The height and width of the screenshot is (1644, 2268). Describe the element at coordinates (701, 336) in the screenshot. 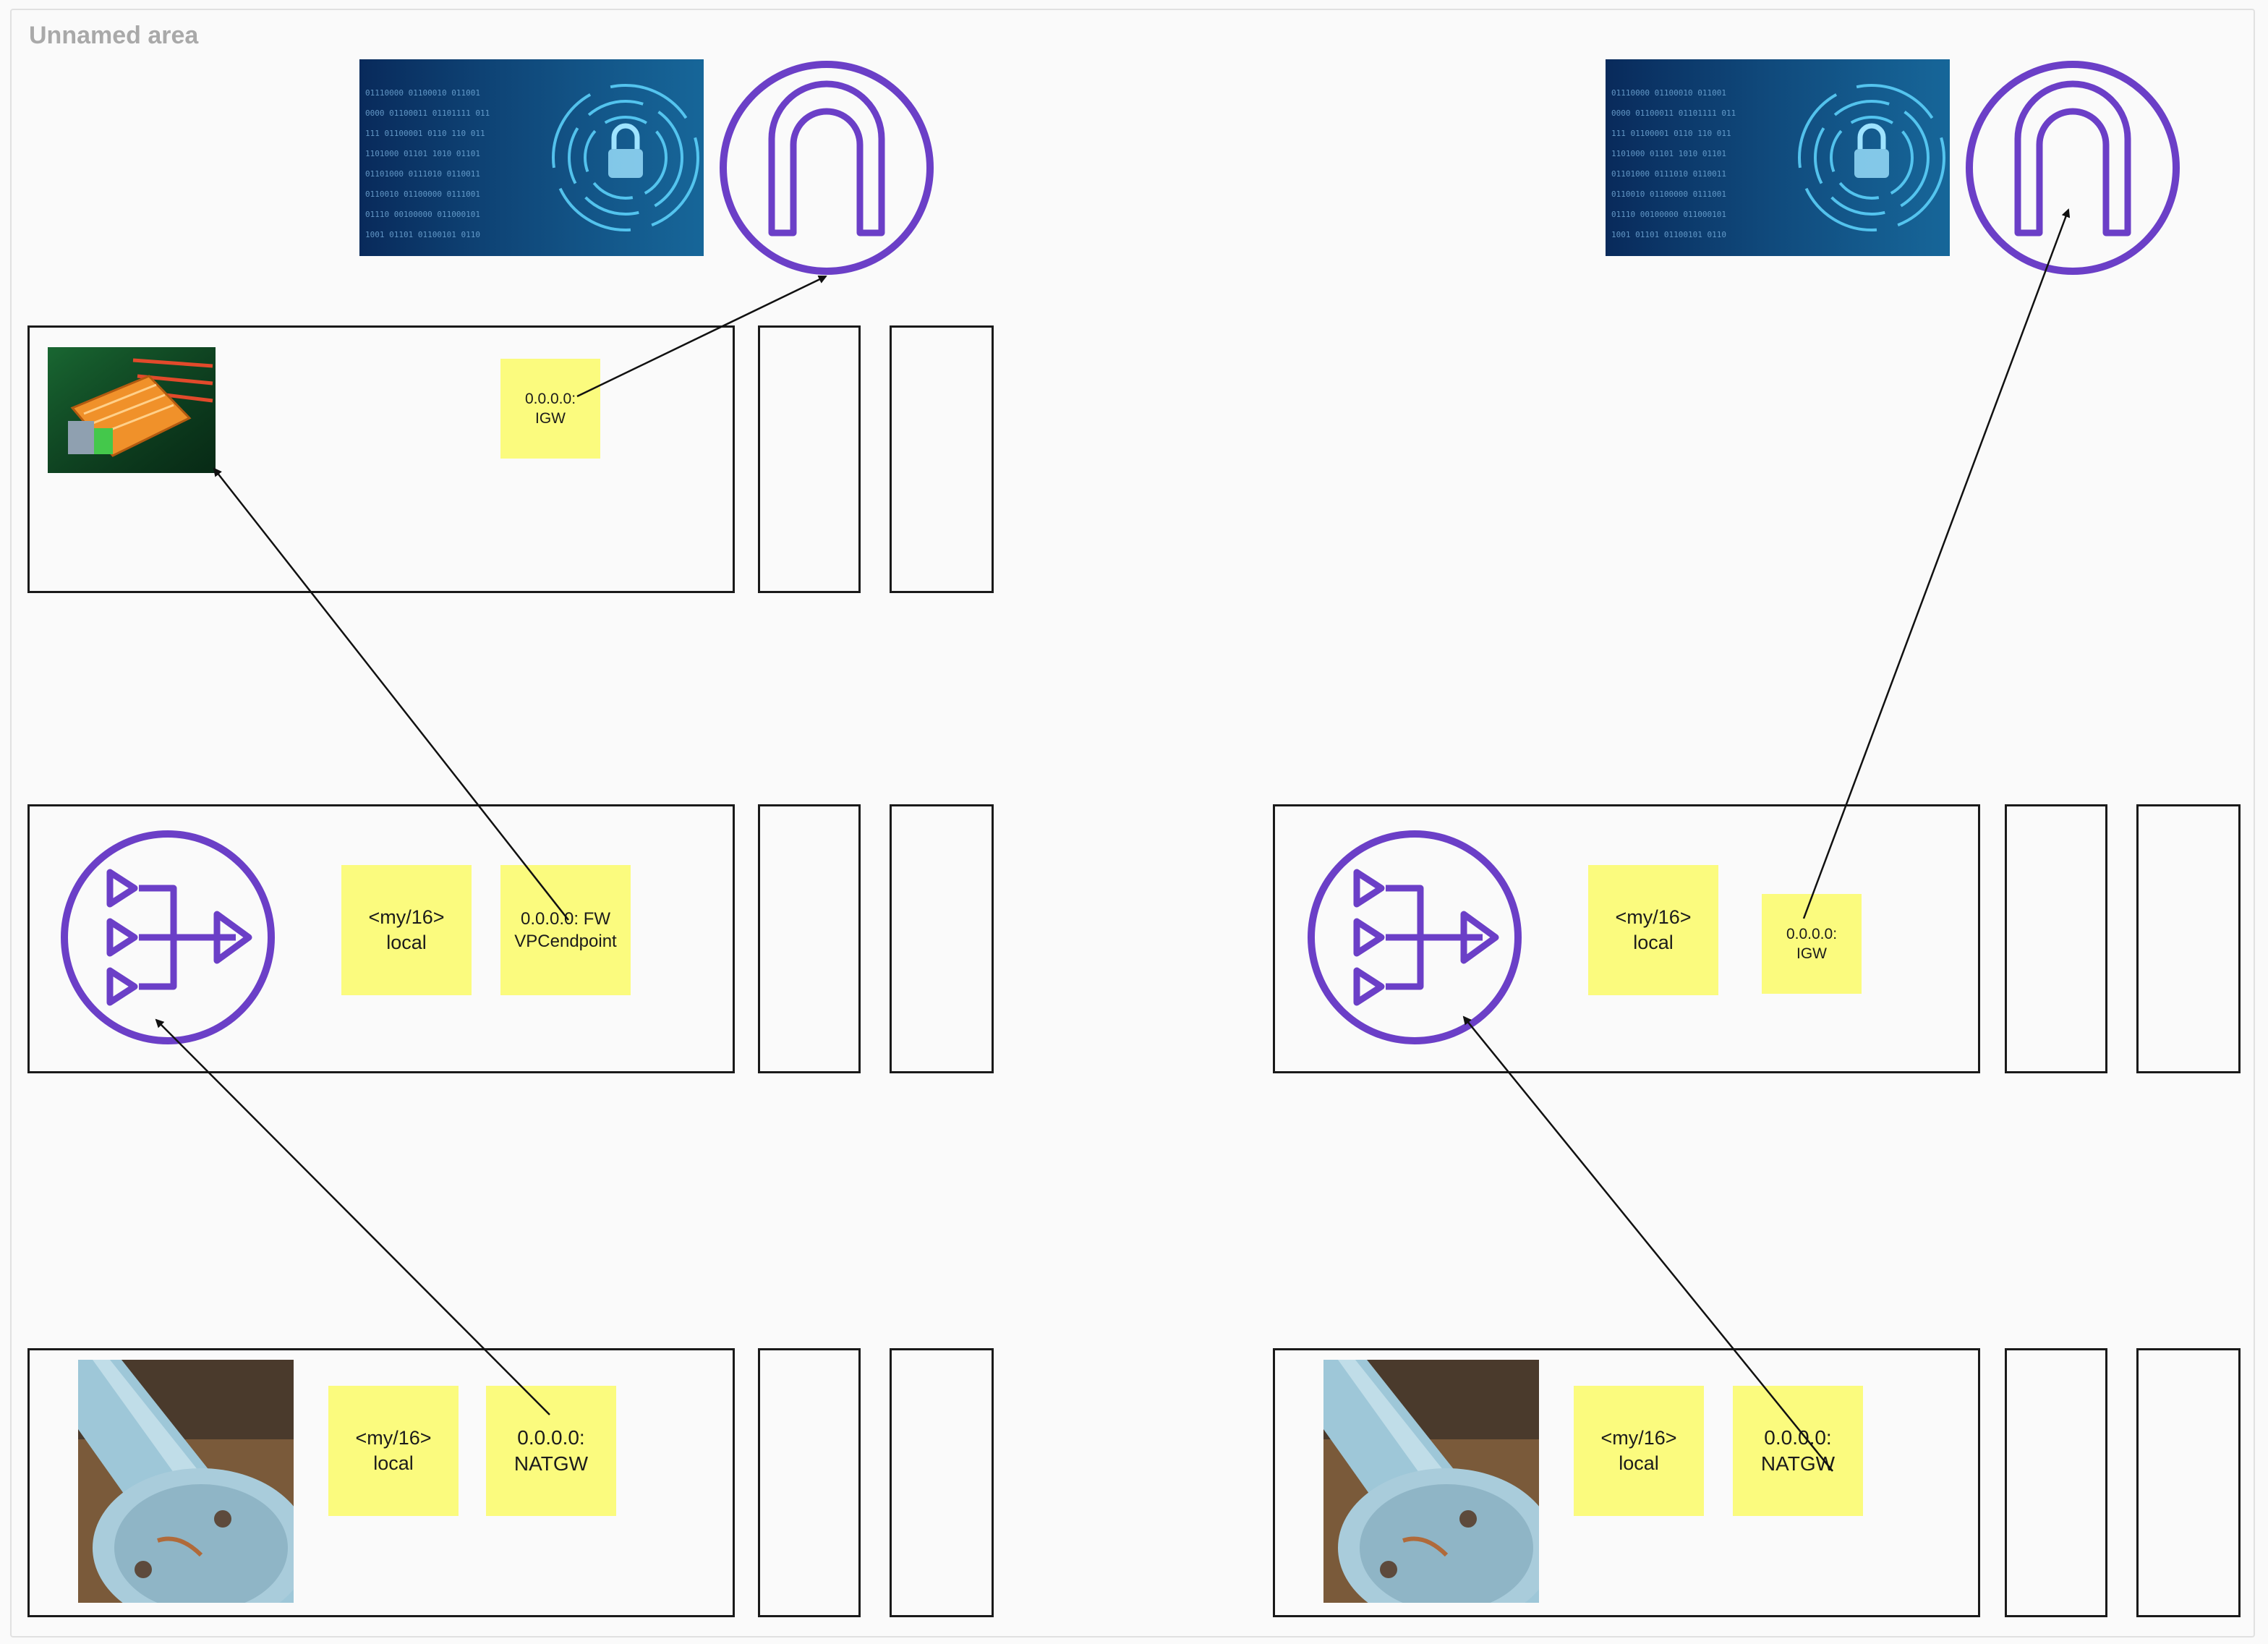

I see `arrow-igw-sticky-to-igw` at that location.